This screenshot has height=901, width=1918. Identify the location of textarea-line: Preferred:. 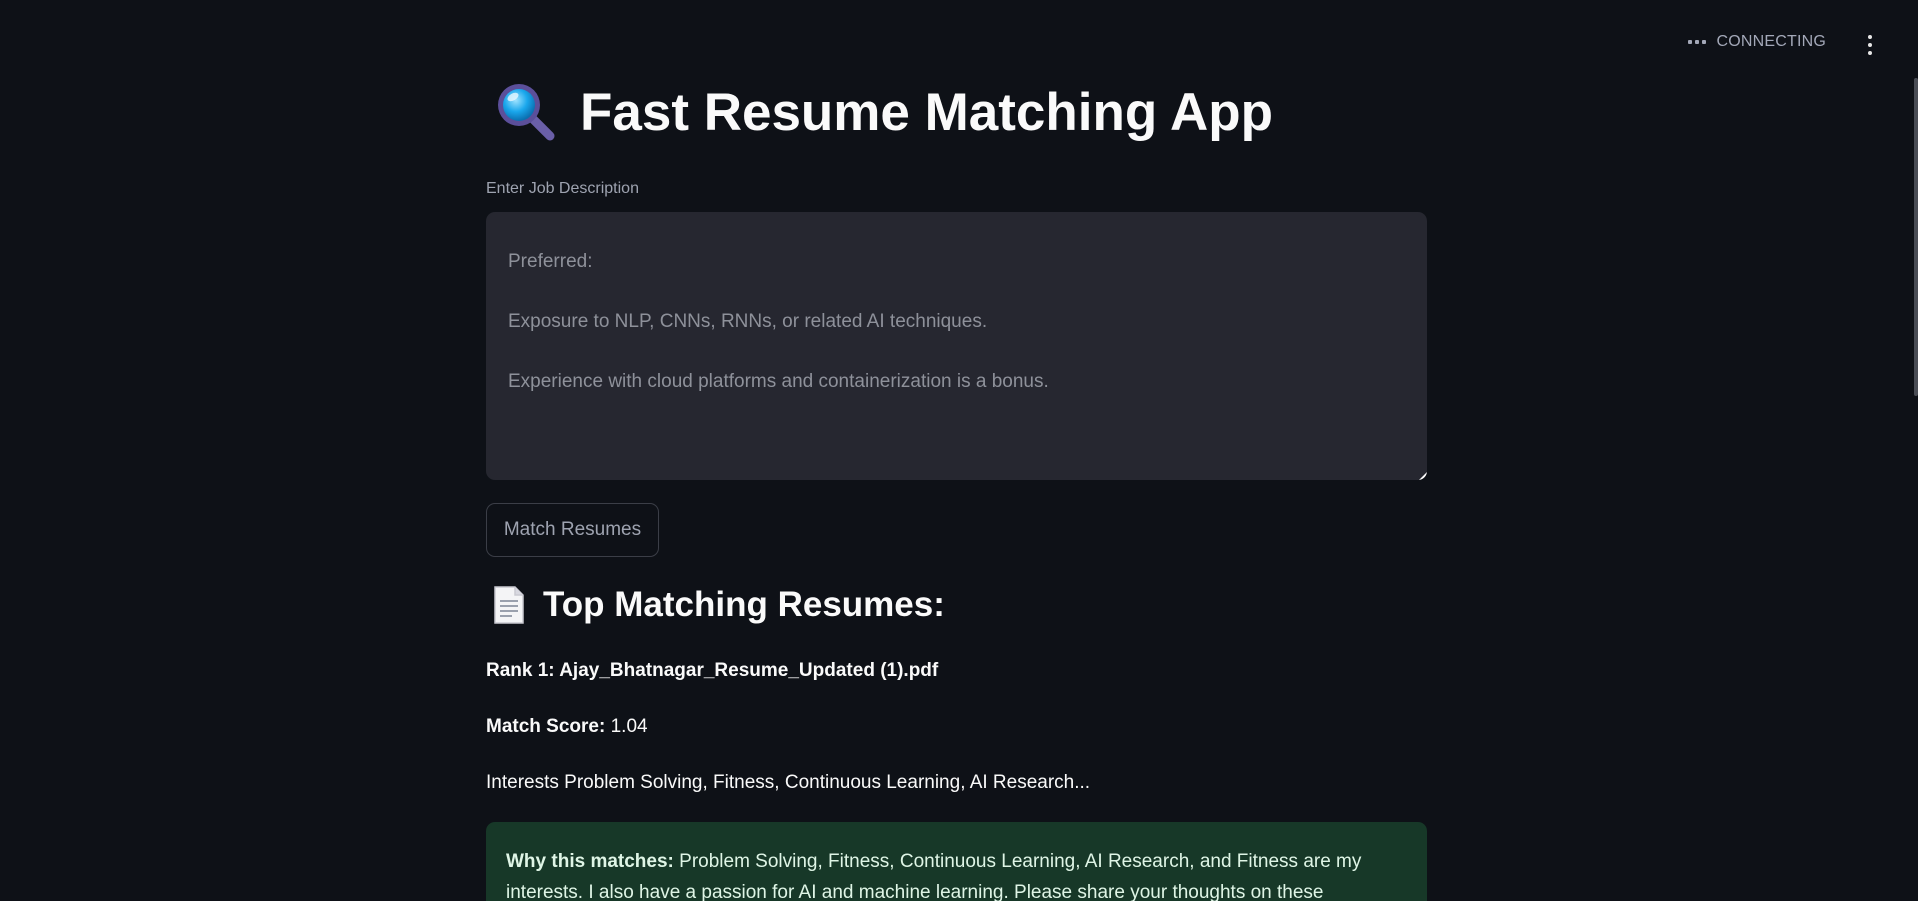
(550, 261).